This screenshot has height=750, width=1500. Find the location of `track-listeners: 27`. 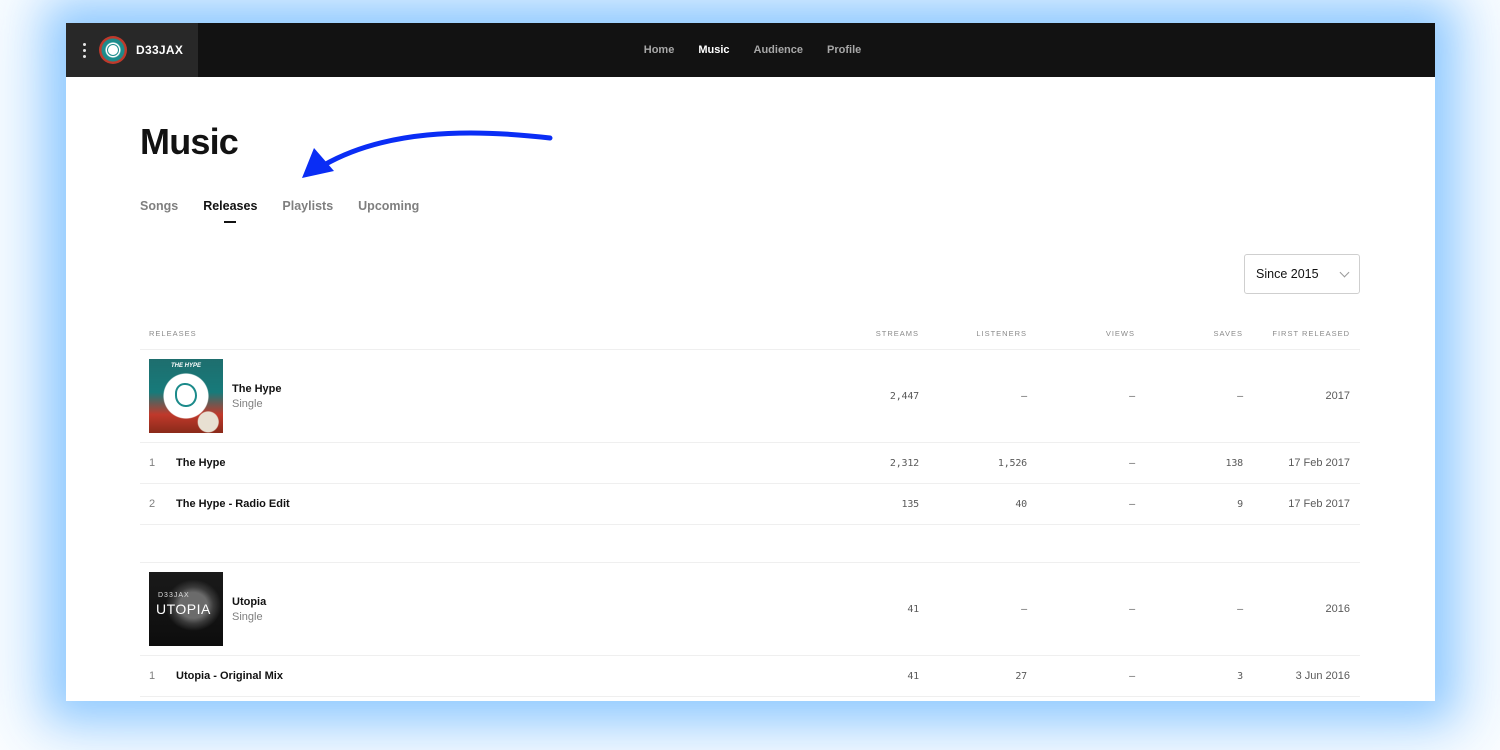

track-listeners: 27 is located at coordinates (1021, 676).